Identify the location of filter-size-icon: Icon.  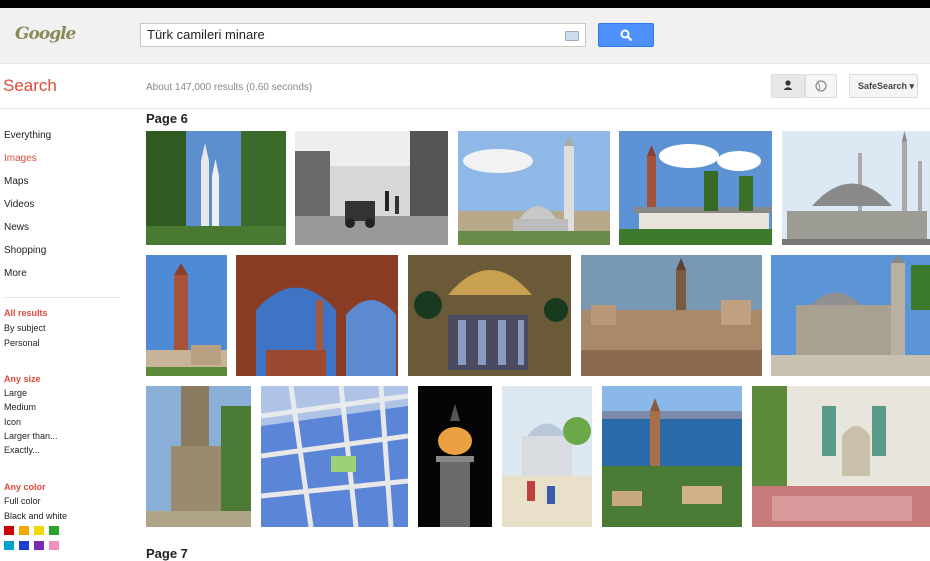
(12, 422).